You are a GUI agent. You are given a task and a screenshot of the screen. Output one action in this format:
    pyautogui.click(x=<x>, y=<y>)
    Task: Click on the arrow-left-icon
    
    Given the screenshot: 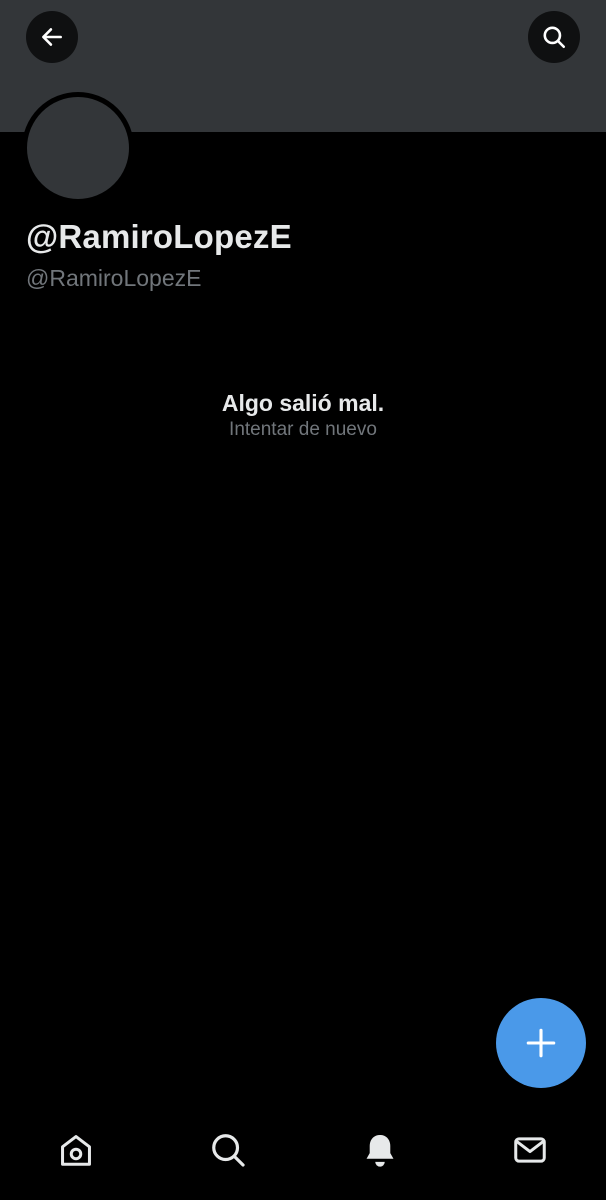 What is the action you would take?
    pyautogui.click(x=52, y=37)
    